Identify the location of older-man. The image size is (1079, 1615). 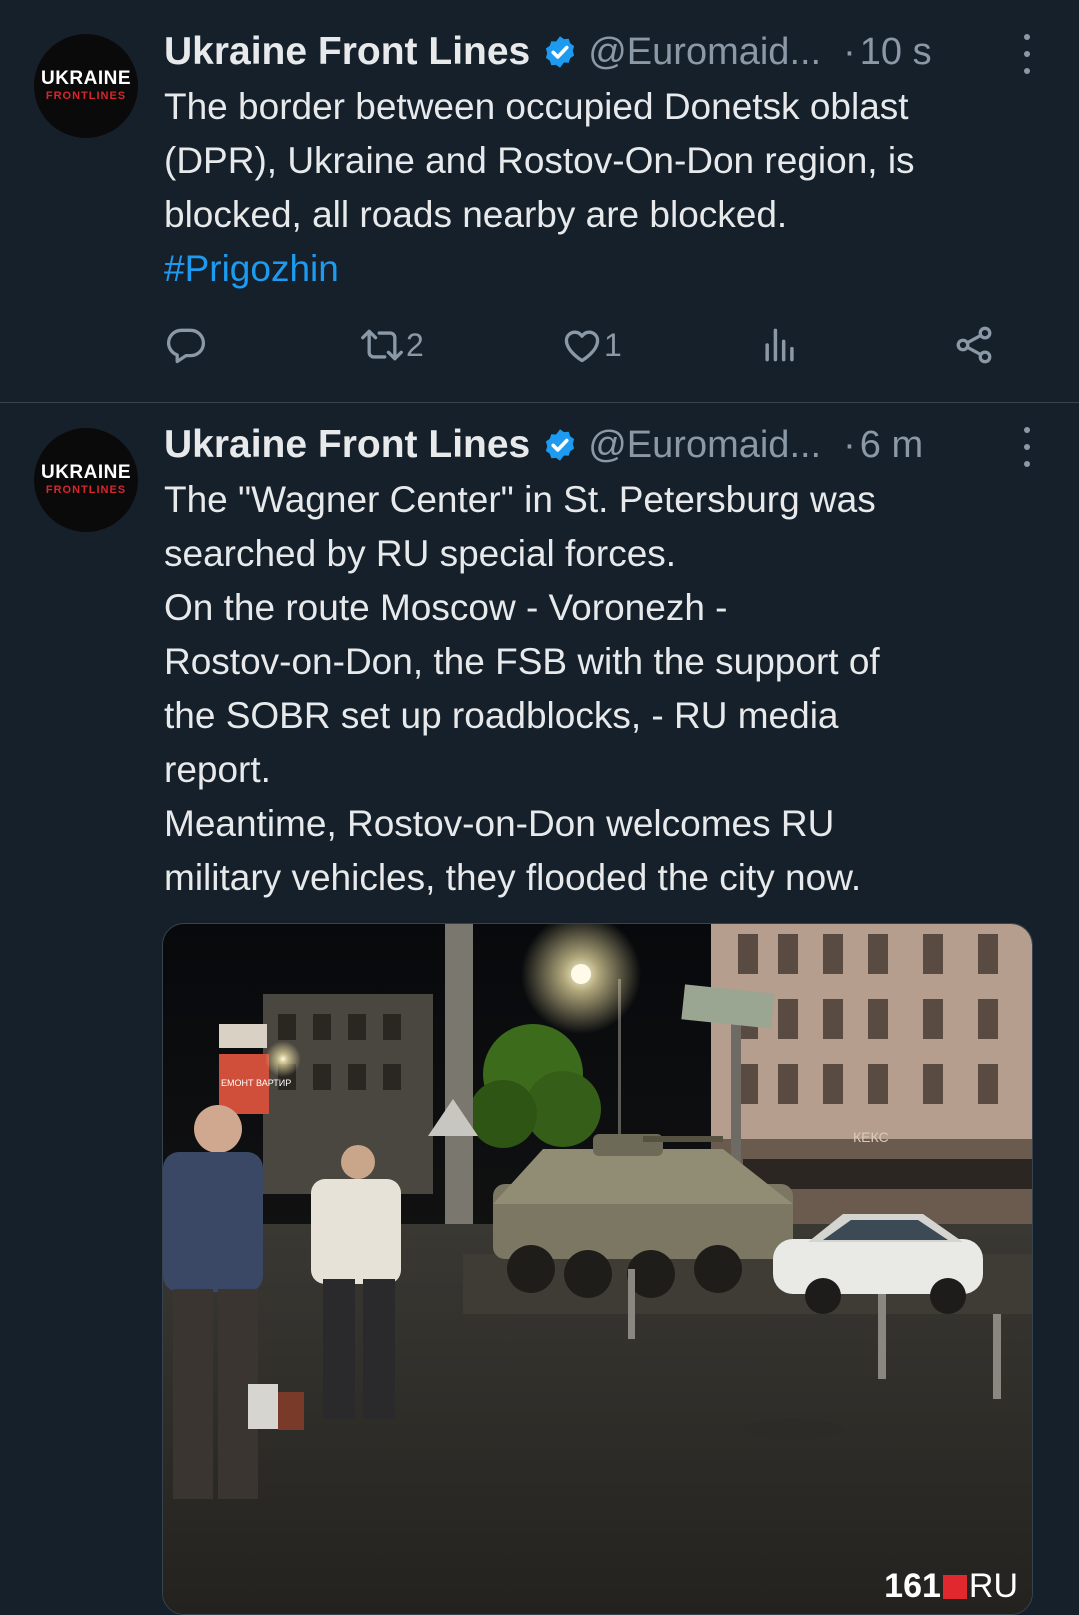
(213, 1302).